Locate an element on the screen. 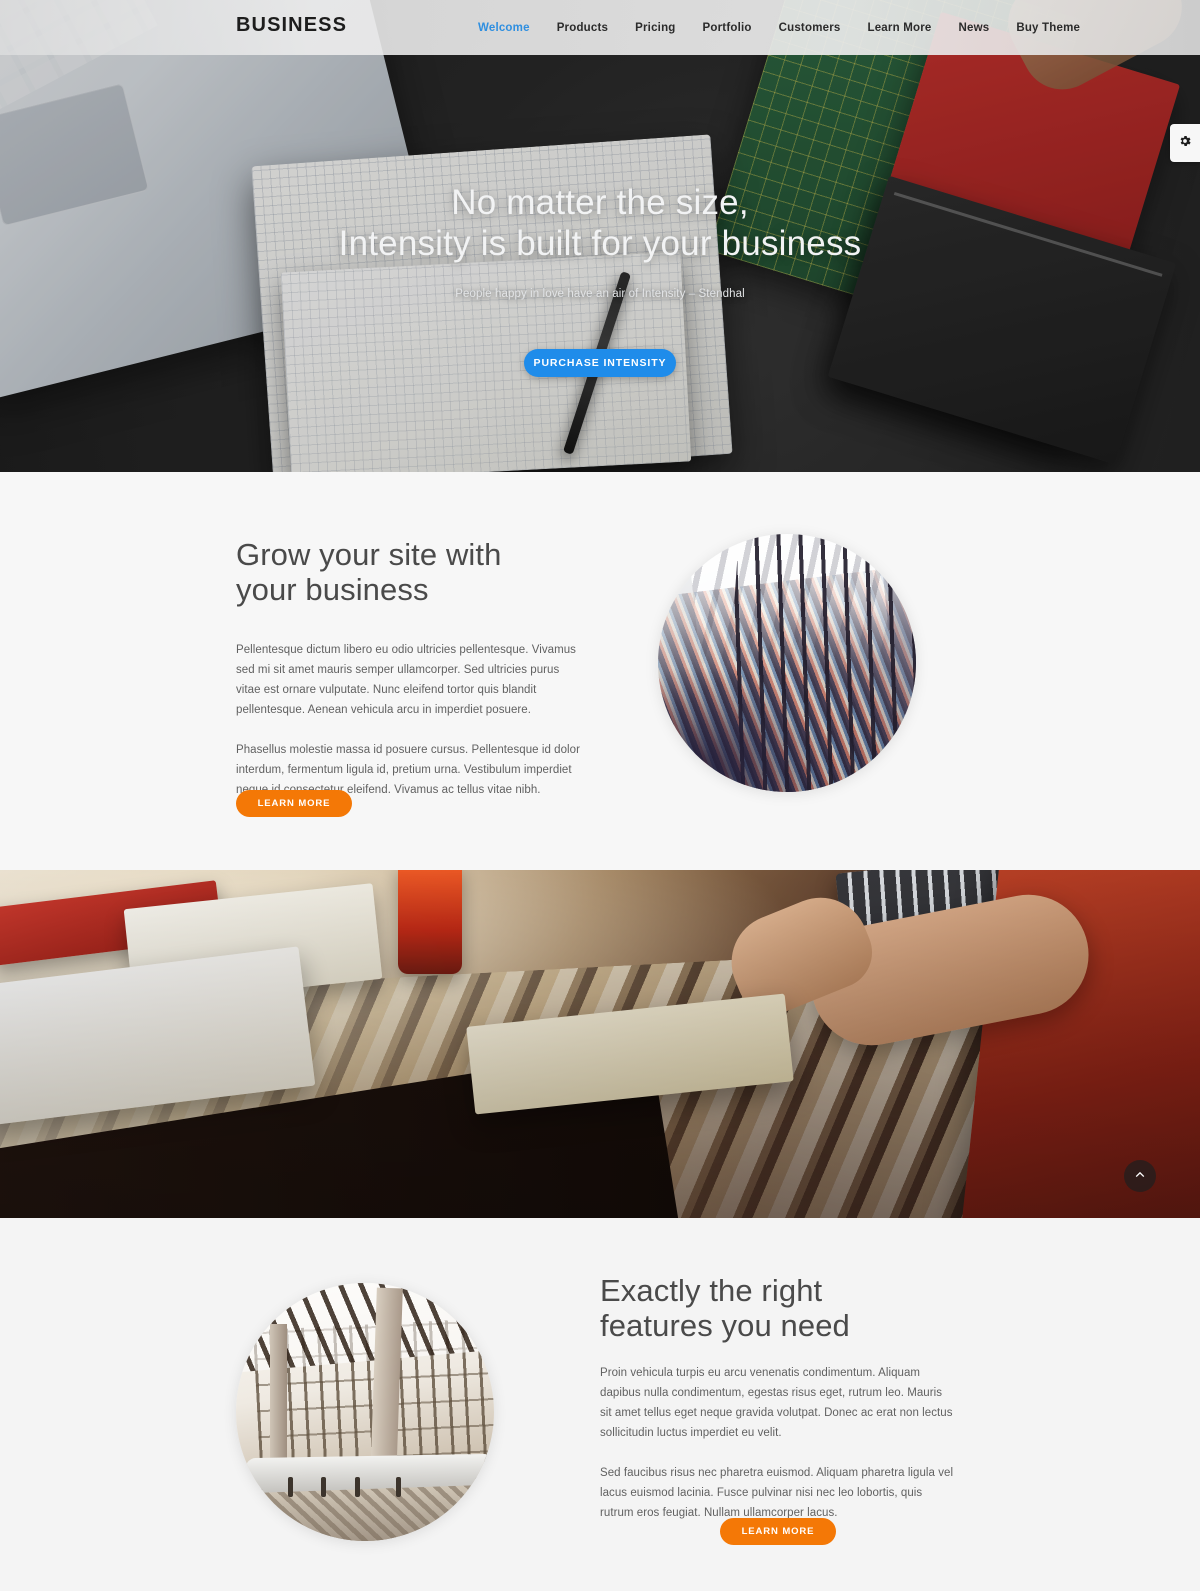  site-logo: BUSINESS is located at coordinates (291, 25).